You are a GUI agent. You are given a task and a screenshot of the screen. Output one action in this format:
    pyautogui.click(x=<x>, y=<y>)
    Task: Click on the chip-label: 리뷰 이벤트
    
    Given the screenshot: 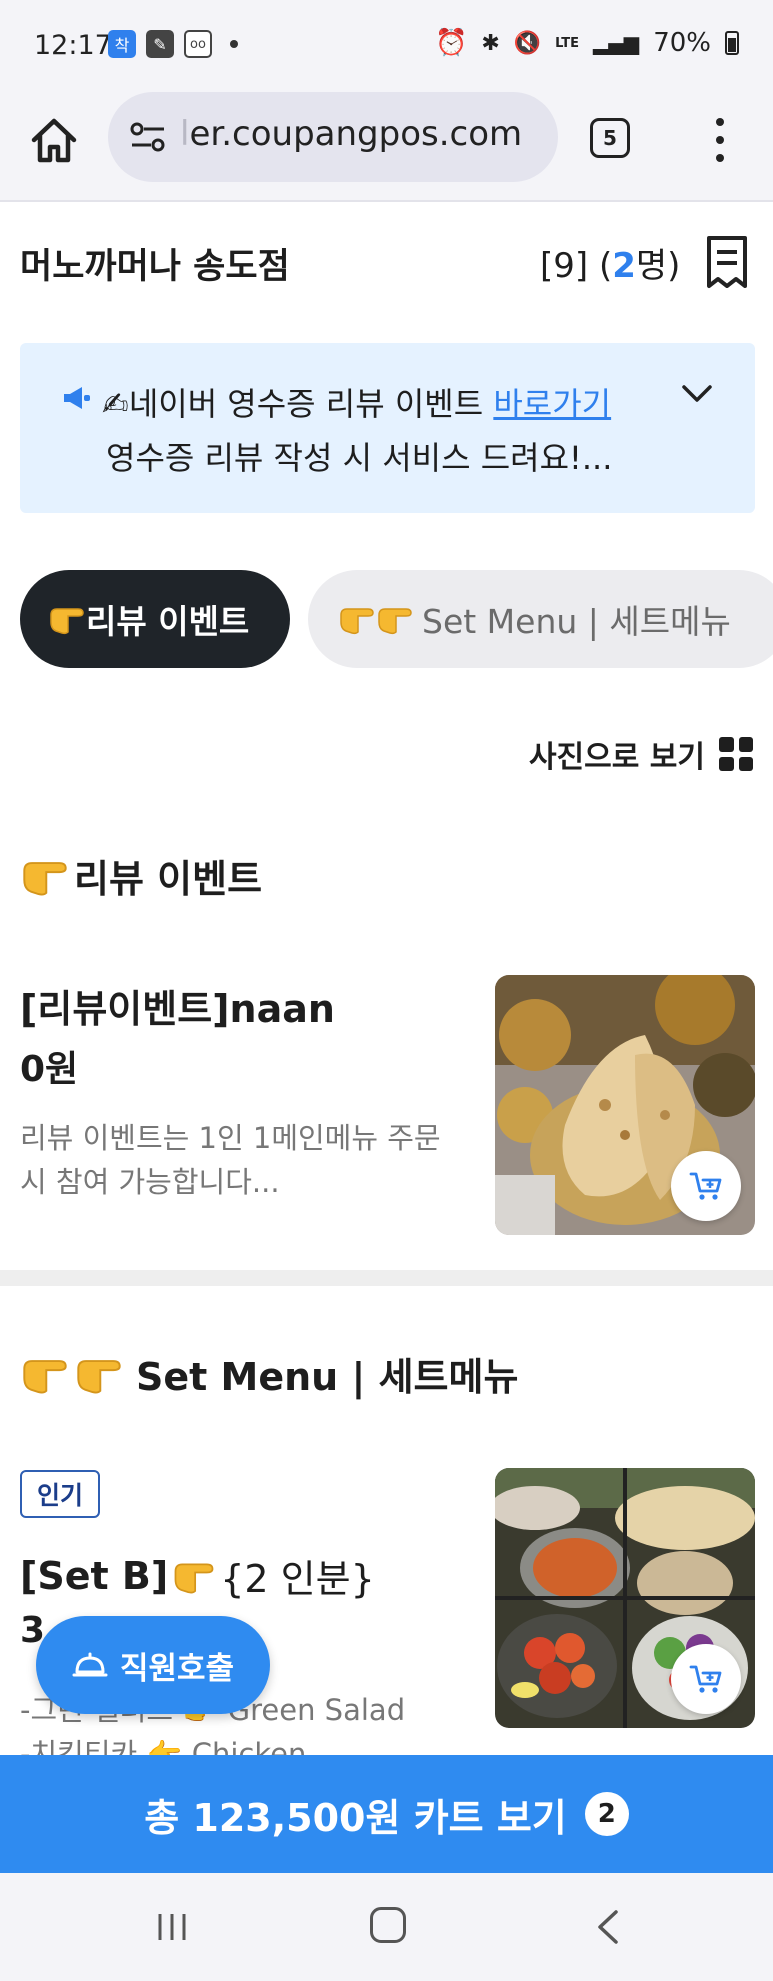 What is the action you would take?
    pyautogui.click(x=168, y=621)
    